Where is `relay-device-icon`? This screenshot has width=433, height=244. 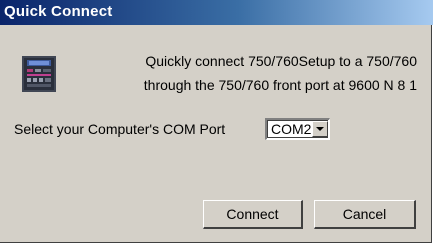 relay-device-icon is located at coordinates (39, 74).